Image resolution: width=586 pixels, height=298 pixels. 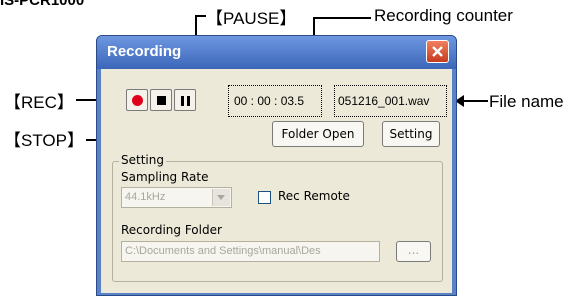 I want to click on callout-file-name: File name, so click(x=526, y=101).